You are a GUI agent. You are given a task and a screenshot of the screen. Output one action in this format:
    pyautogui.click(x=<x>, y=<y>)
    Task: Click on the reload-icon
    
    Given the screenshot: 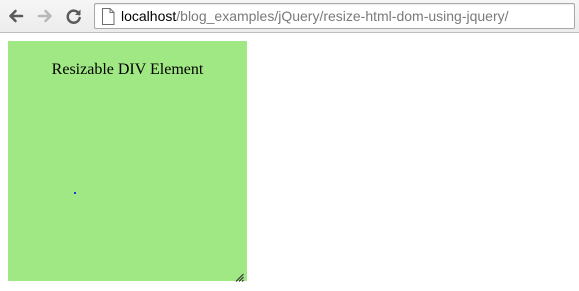 What is the action you would take?
    pyautogui.click(x=74, y=16)
    